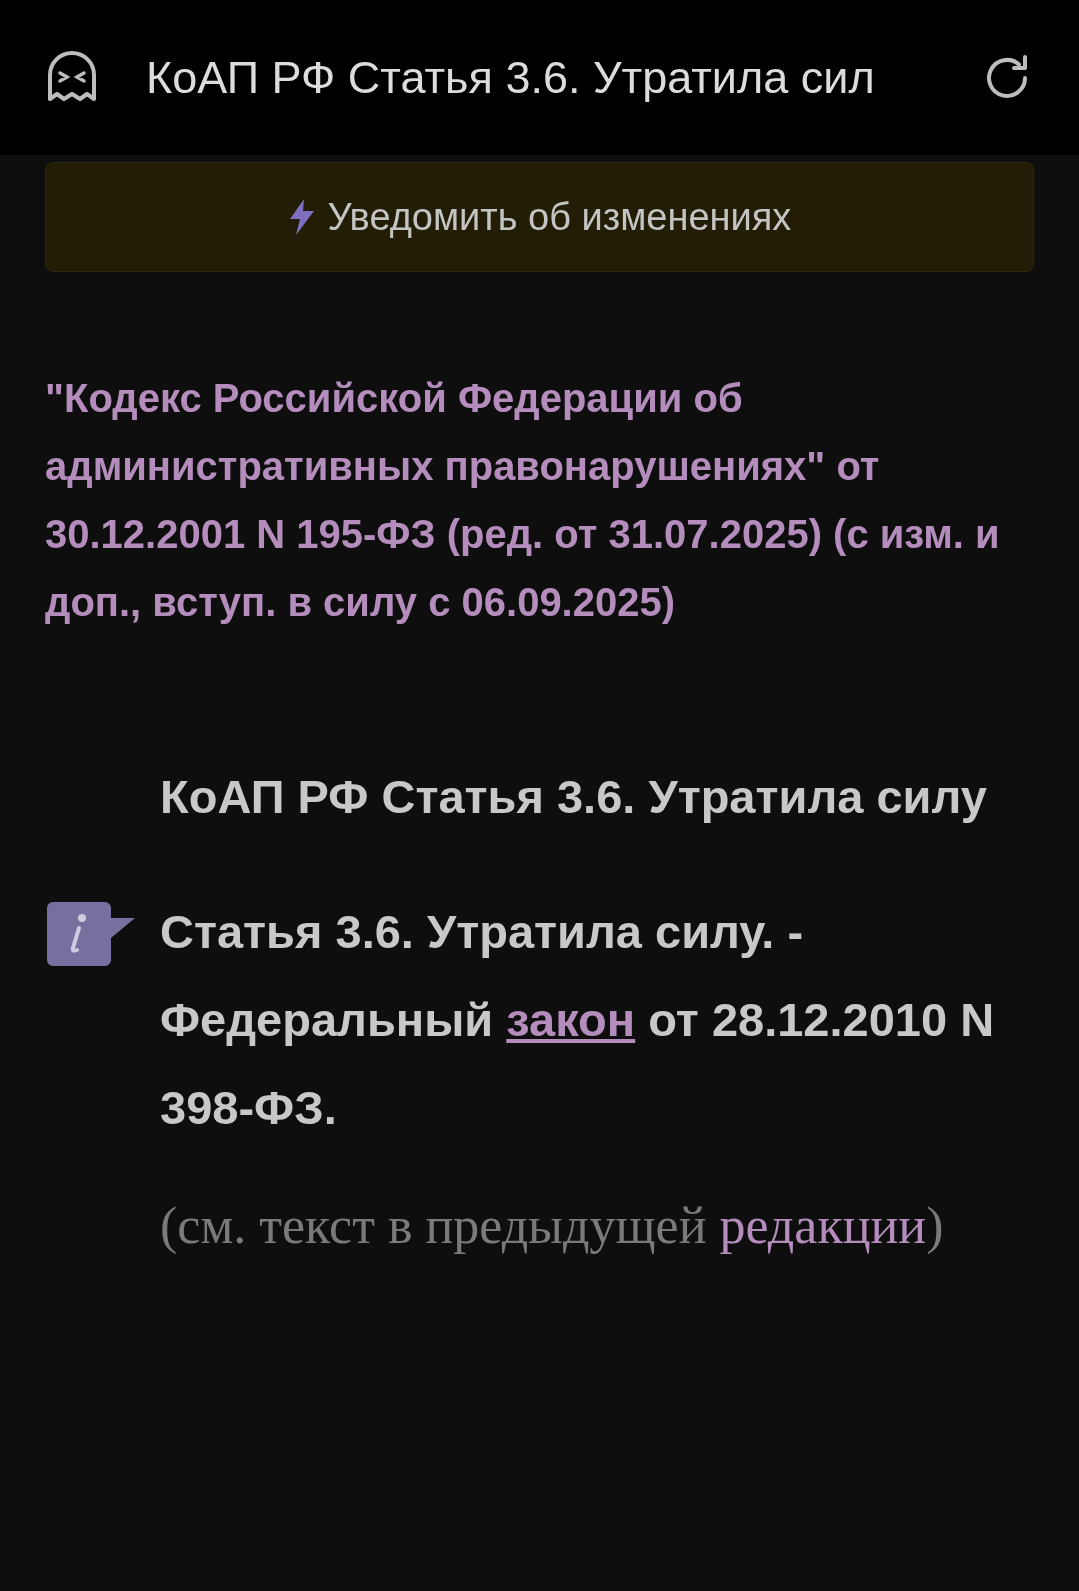  Describe the element at coordinates (571, 1019) in the screenshot. I see `law-link: закон` at that location.